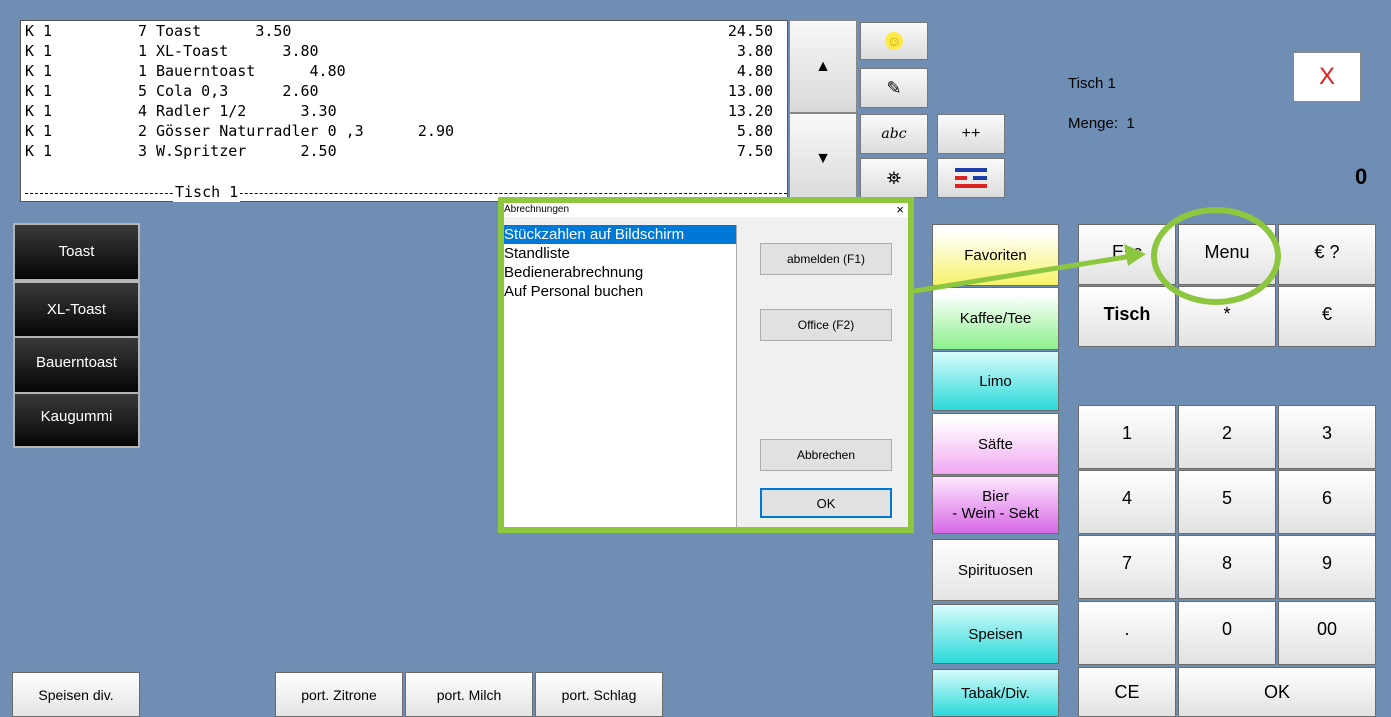 This screenshot has height=717, width=1391. I want to click on list-item: Auf Personal buchen, so click(620, 291).